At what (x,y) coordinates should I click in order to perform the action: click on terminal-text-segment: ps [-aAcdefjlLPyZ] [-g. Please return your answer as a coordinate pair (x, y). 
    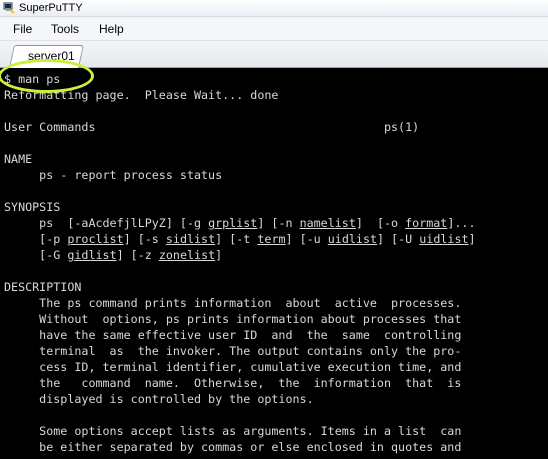
    Looking at the image, I should click on (106, 223).